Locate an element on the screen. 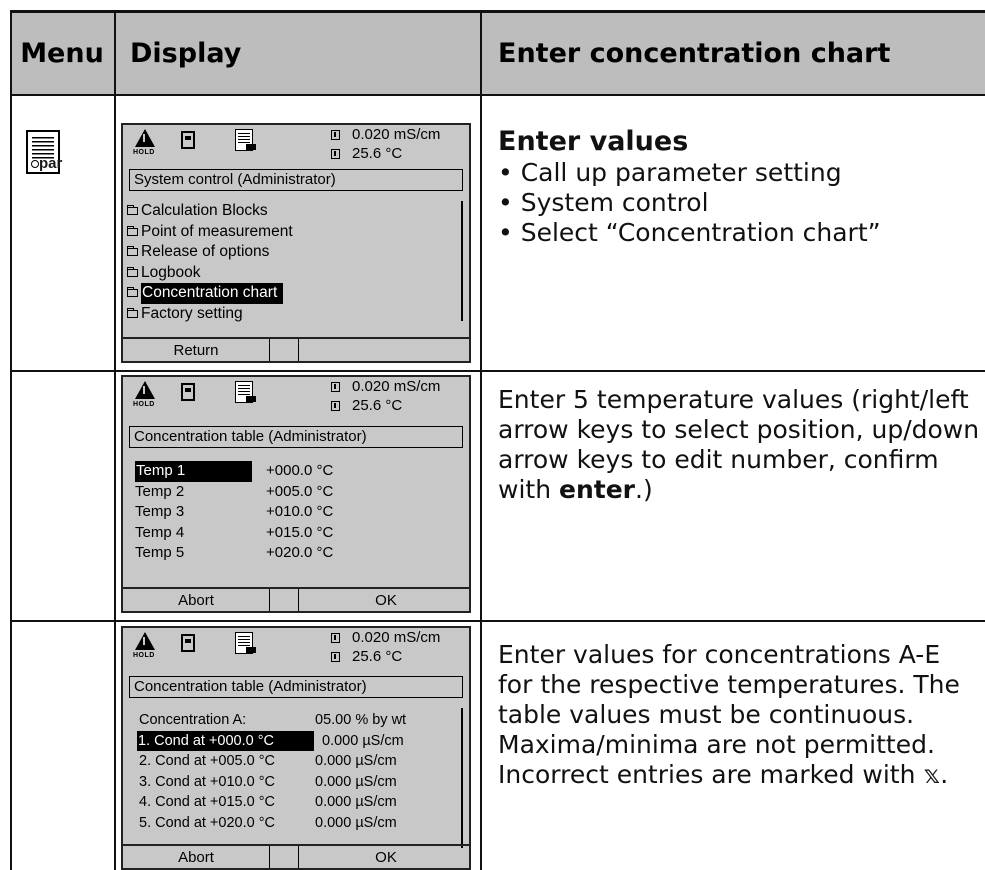 The height and width of the screenshot is (870, 985). table-header: Menu Display Enter concentration chart is located at coordinates (497, 53).